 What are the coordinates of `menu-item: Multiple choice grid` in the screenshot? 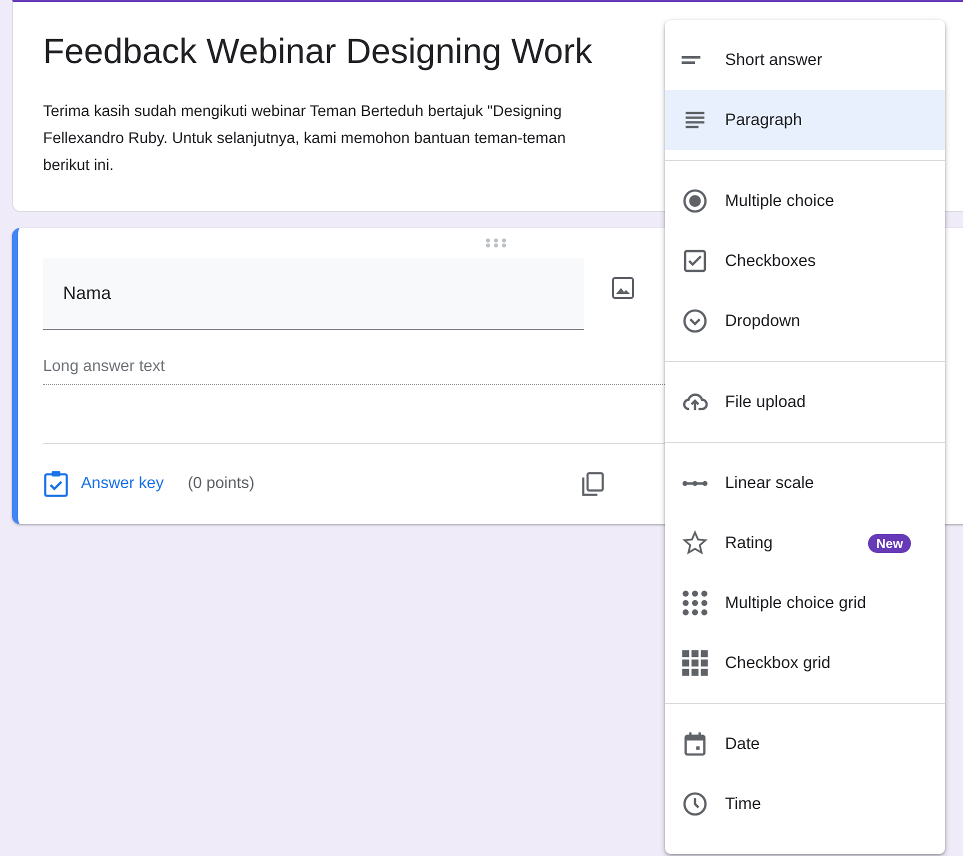 It's located at (805, 603).